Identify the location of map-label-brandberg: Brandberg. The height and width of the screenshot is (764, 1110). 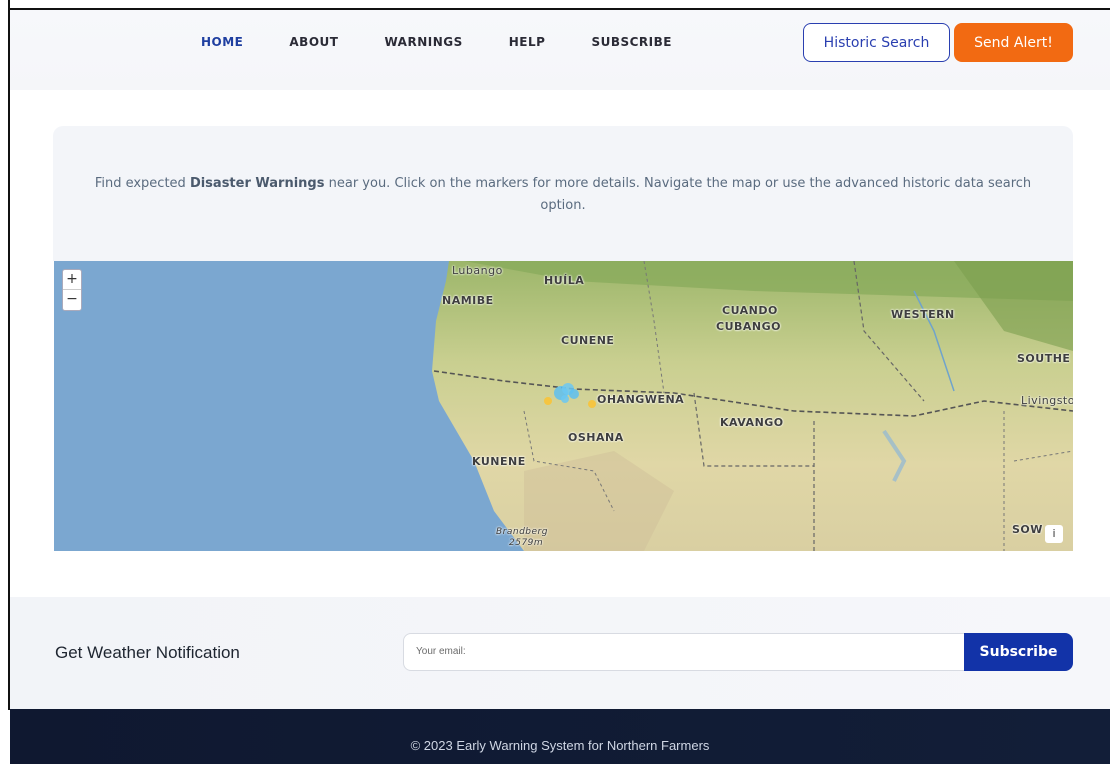
(522, 532).